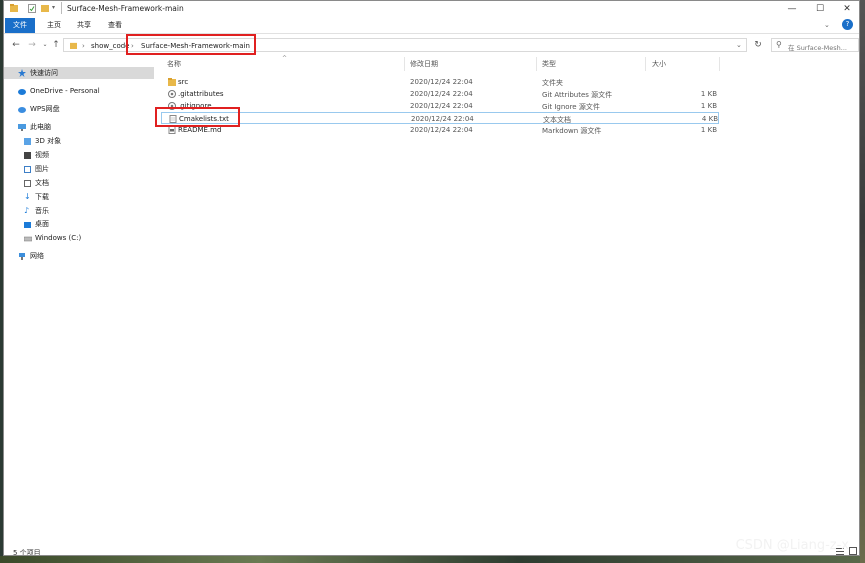 The image size is (865, 563). Describe the element at coordinates (53, 7) in the screenshot. I see `qat-dropdown-icon: ▾` at that location.